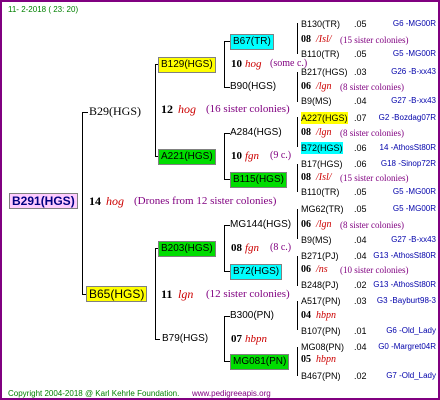 This screenshot has height=400, width=440. What do you see at coordinates (167, 109) in the screenshot?
I see `b29-number: 12` at bounding box center [167, 109].